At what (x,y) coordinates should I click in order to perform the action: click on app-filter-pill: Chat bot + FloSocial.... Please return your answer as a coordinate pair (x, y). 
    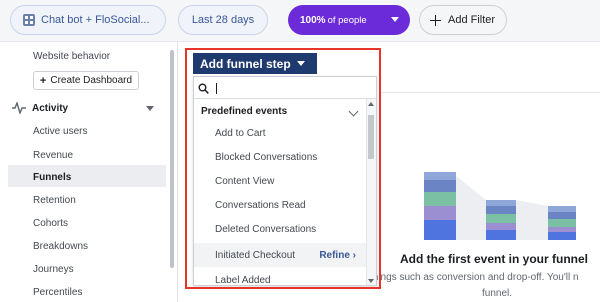
    Looking at the image, I should click on (88, 20).